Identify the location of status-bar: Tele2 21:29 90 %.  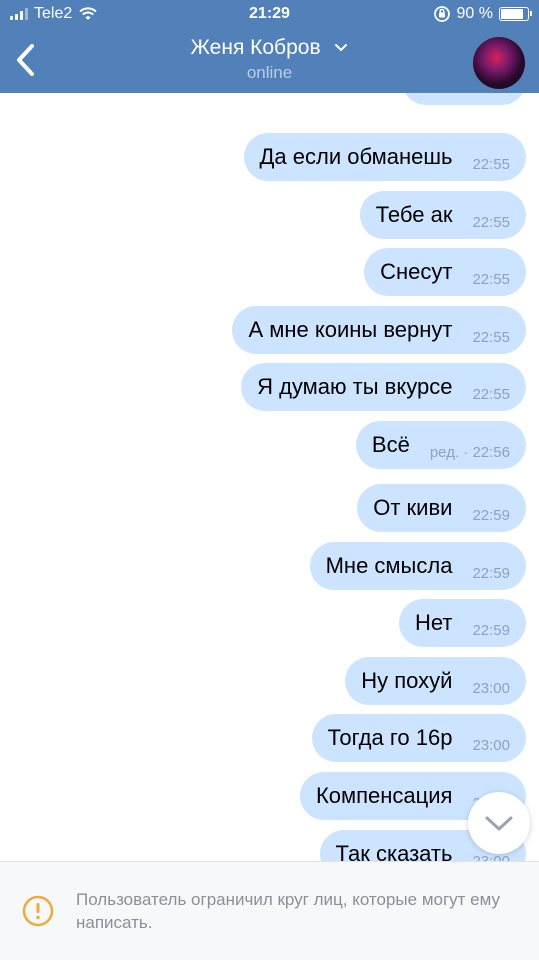
(269, 15).